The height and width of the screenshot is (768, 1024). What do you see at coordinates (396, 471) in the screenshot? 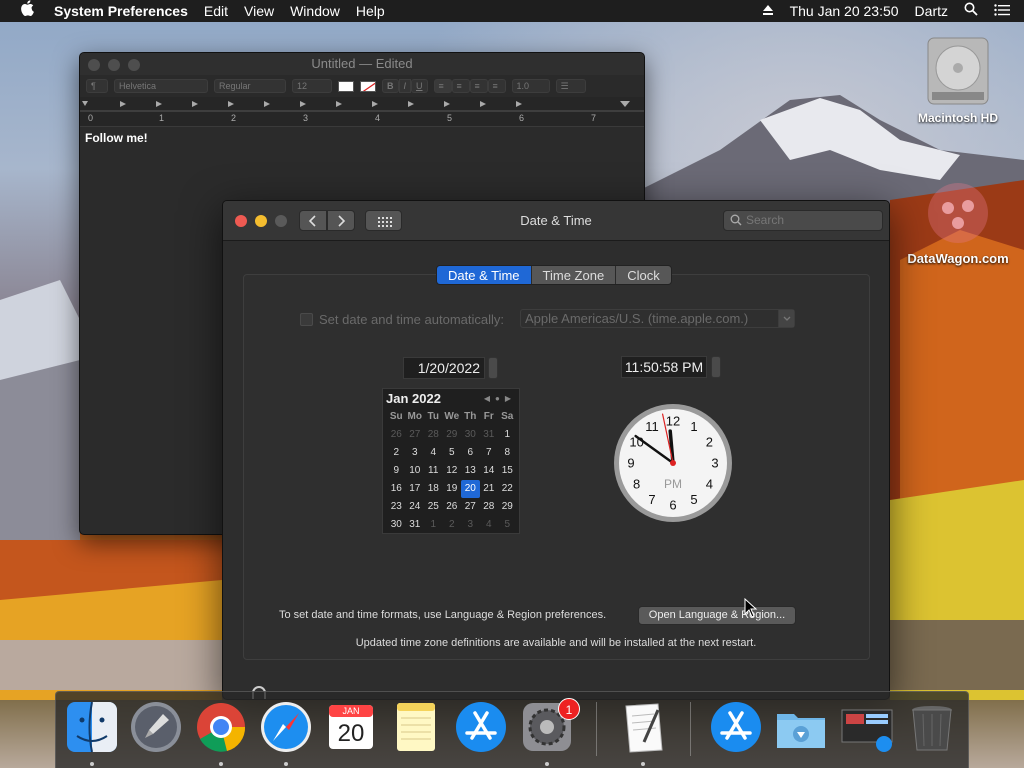
I see `calendar-day: 9` at bounding box center [396, 471].